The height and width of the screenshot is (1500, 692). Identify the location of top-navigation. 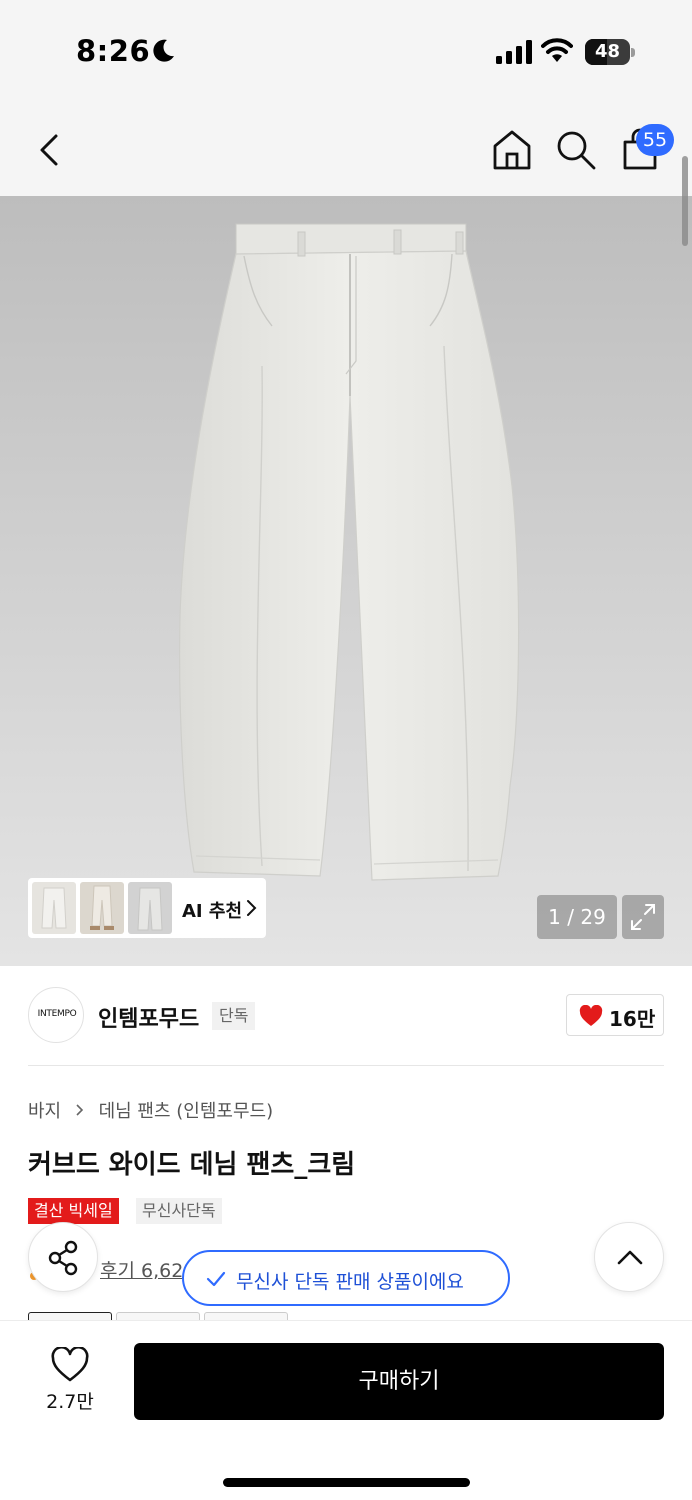
(346, 148).